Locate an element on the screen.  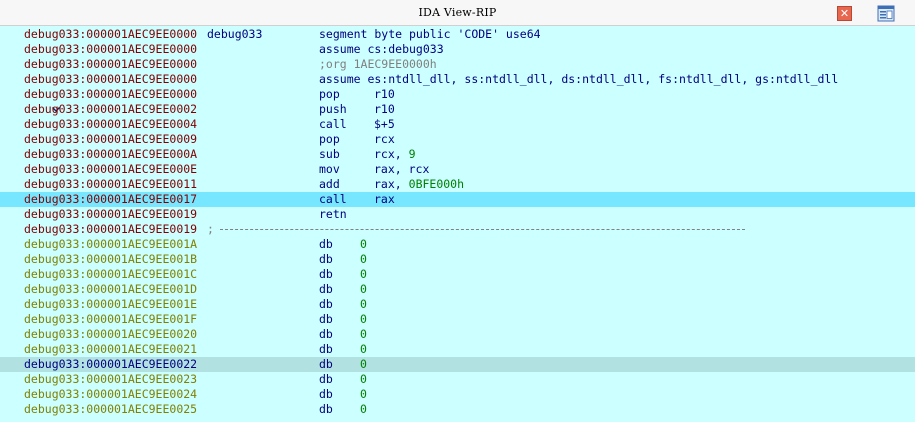
data-line: debug033:000001AEC9EE001A db 0 is located at coordinates (457, 244).